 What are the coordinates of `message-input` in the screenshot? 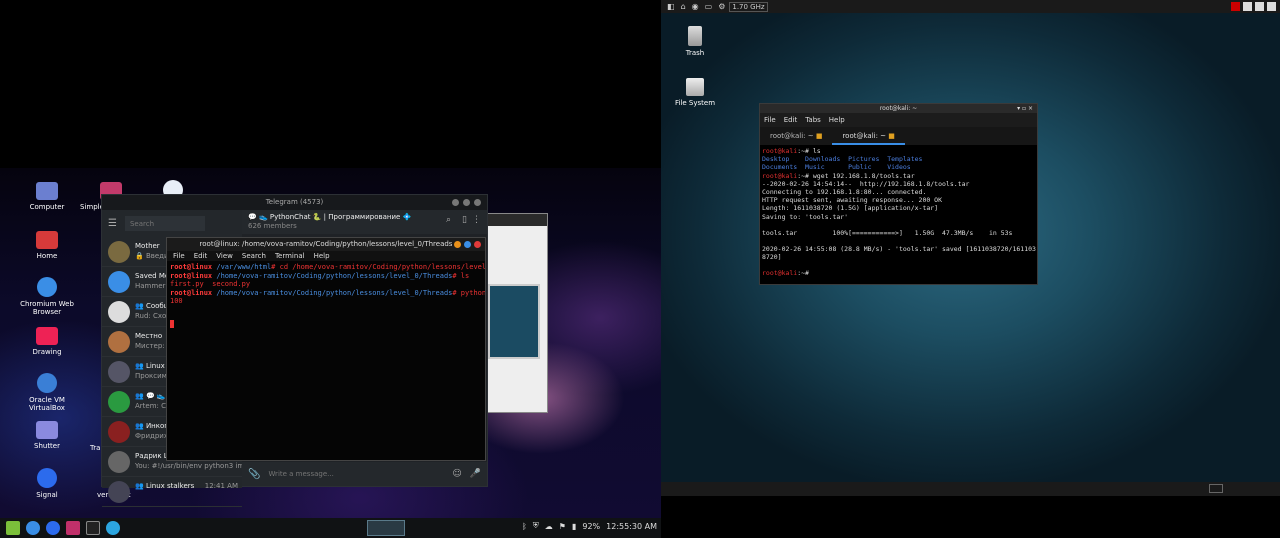 It's located at (356, 474).